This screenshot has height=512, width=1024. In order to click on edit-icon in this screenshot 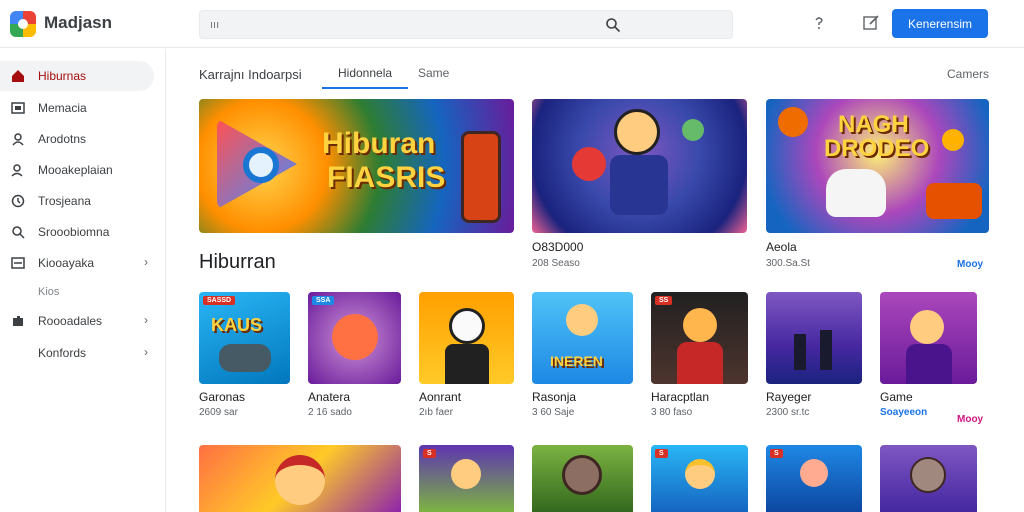, I will do `click(871, 23)`.